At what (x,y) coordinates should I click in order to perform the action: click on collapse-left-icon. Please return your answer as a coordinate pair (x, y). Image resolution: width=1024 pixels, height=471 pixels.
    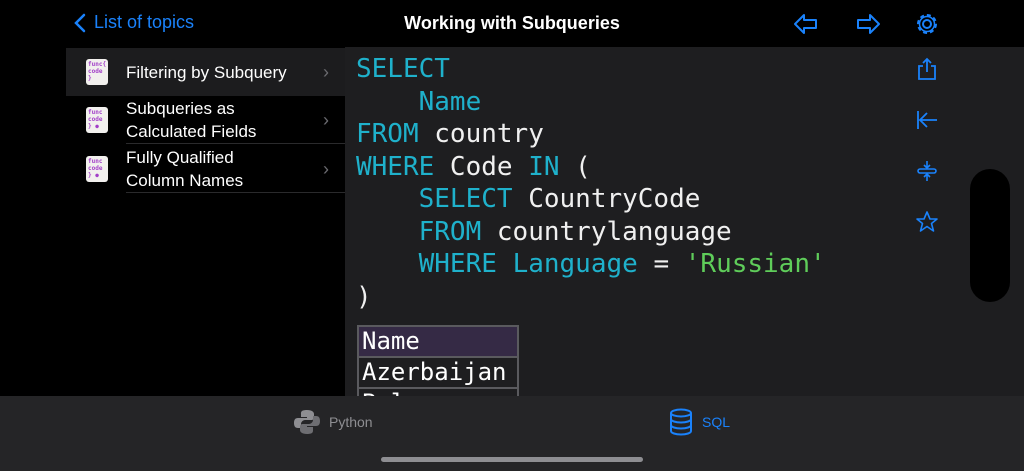
    Looking at the image, I should click on (927, 120).